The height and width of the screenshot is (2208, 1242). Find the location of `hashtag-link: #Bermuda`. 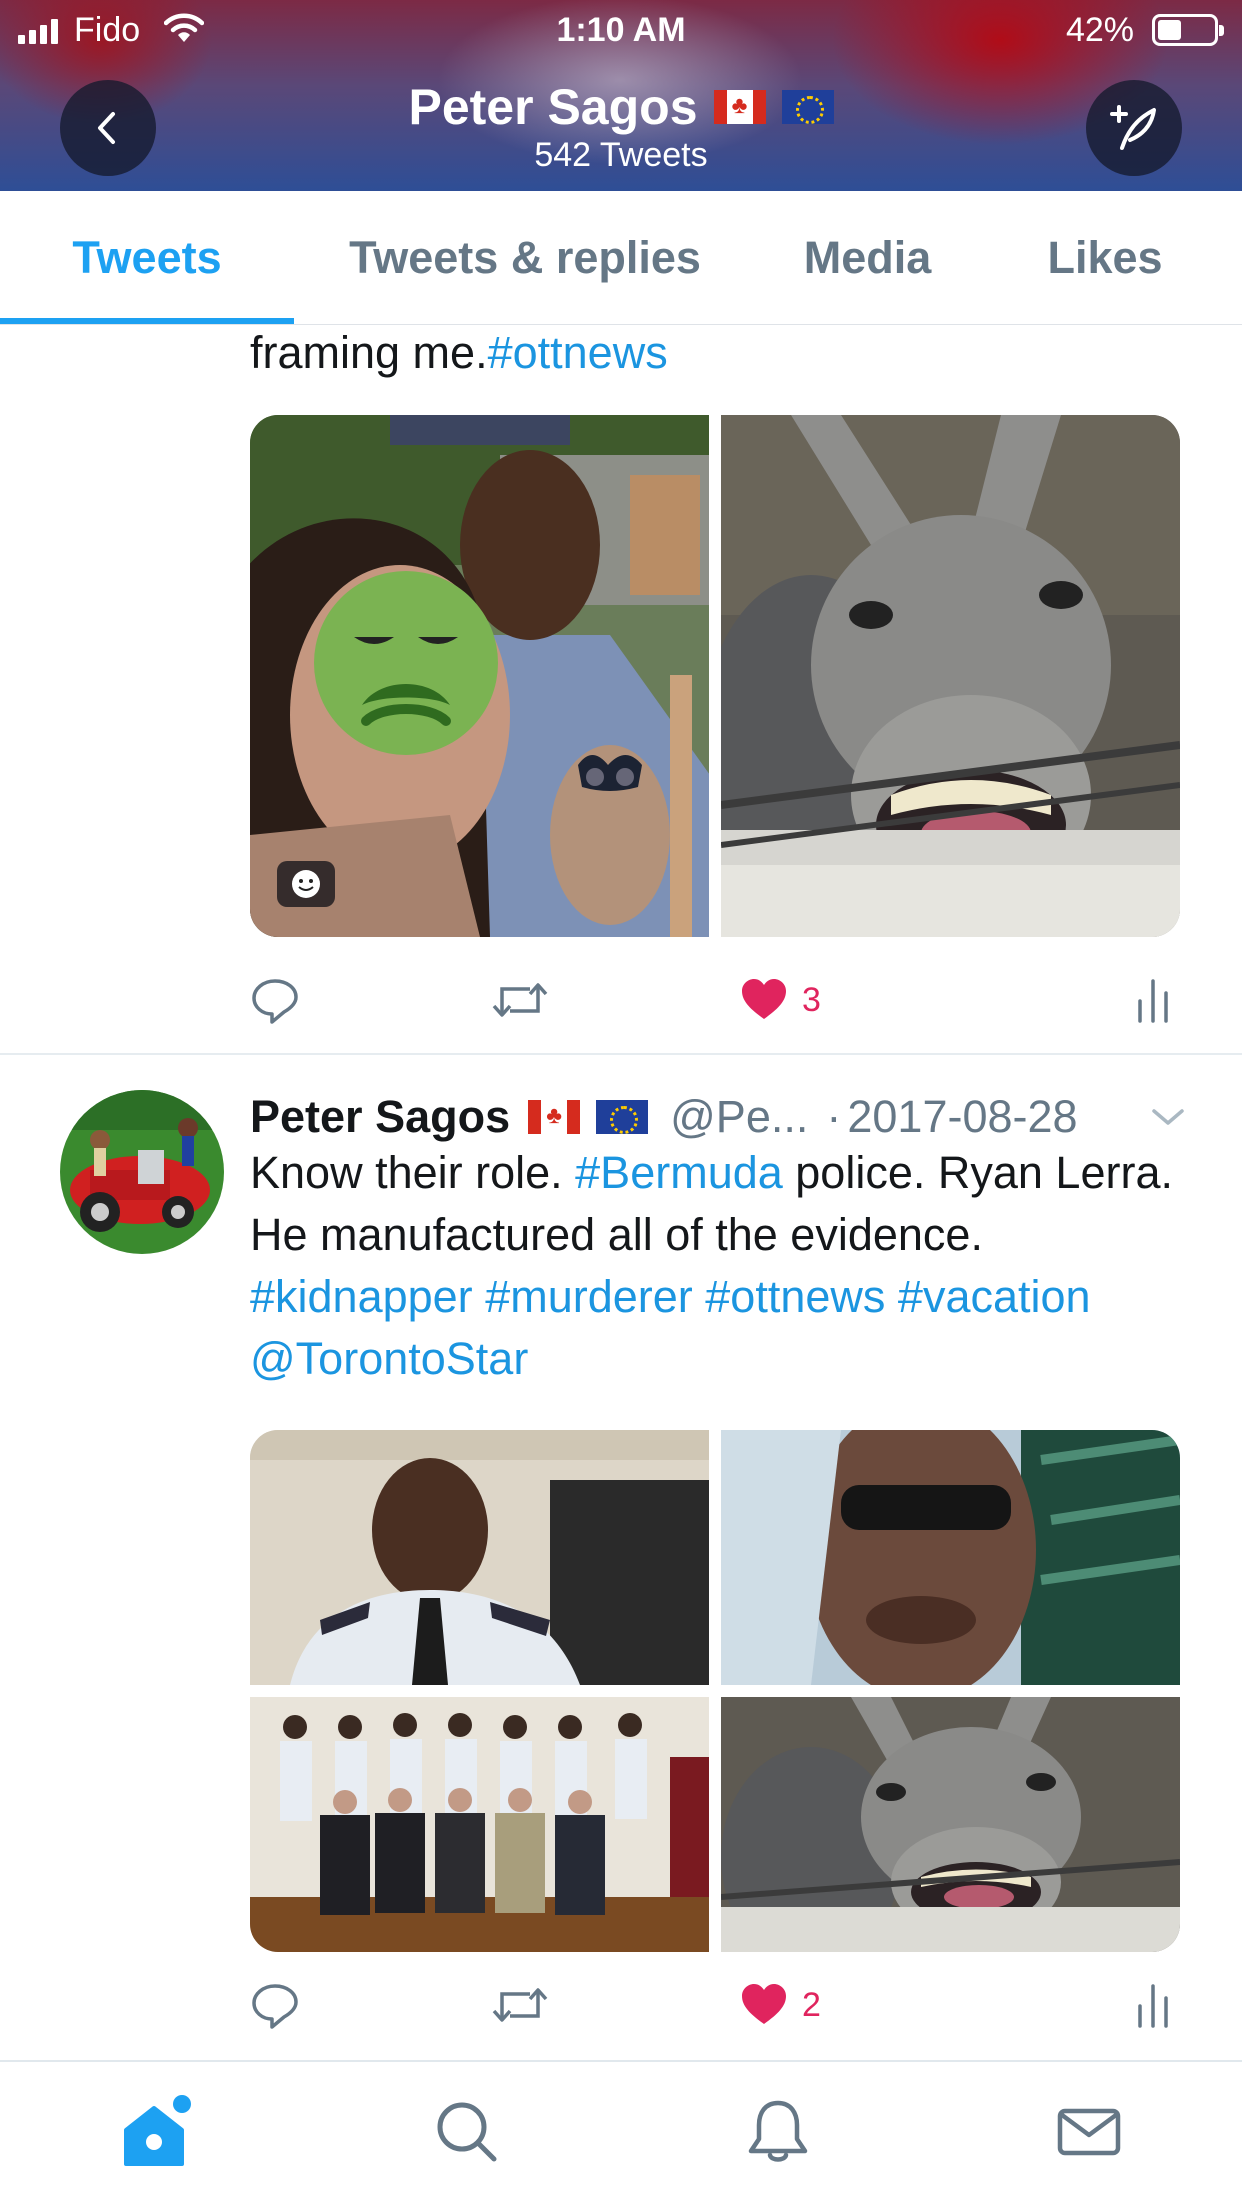

hashtag-link: #Bermuda is located at coordinates (679, 1172).